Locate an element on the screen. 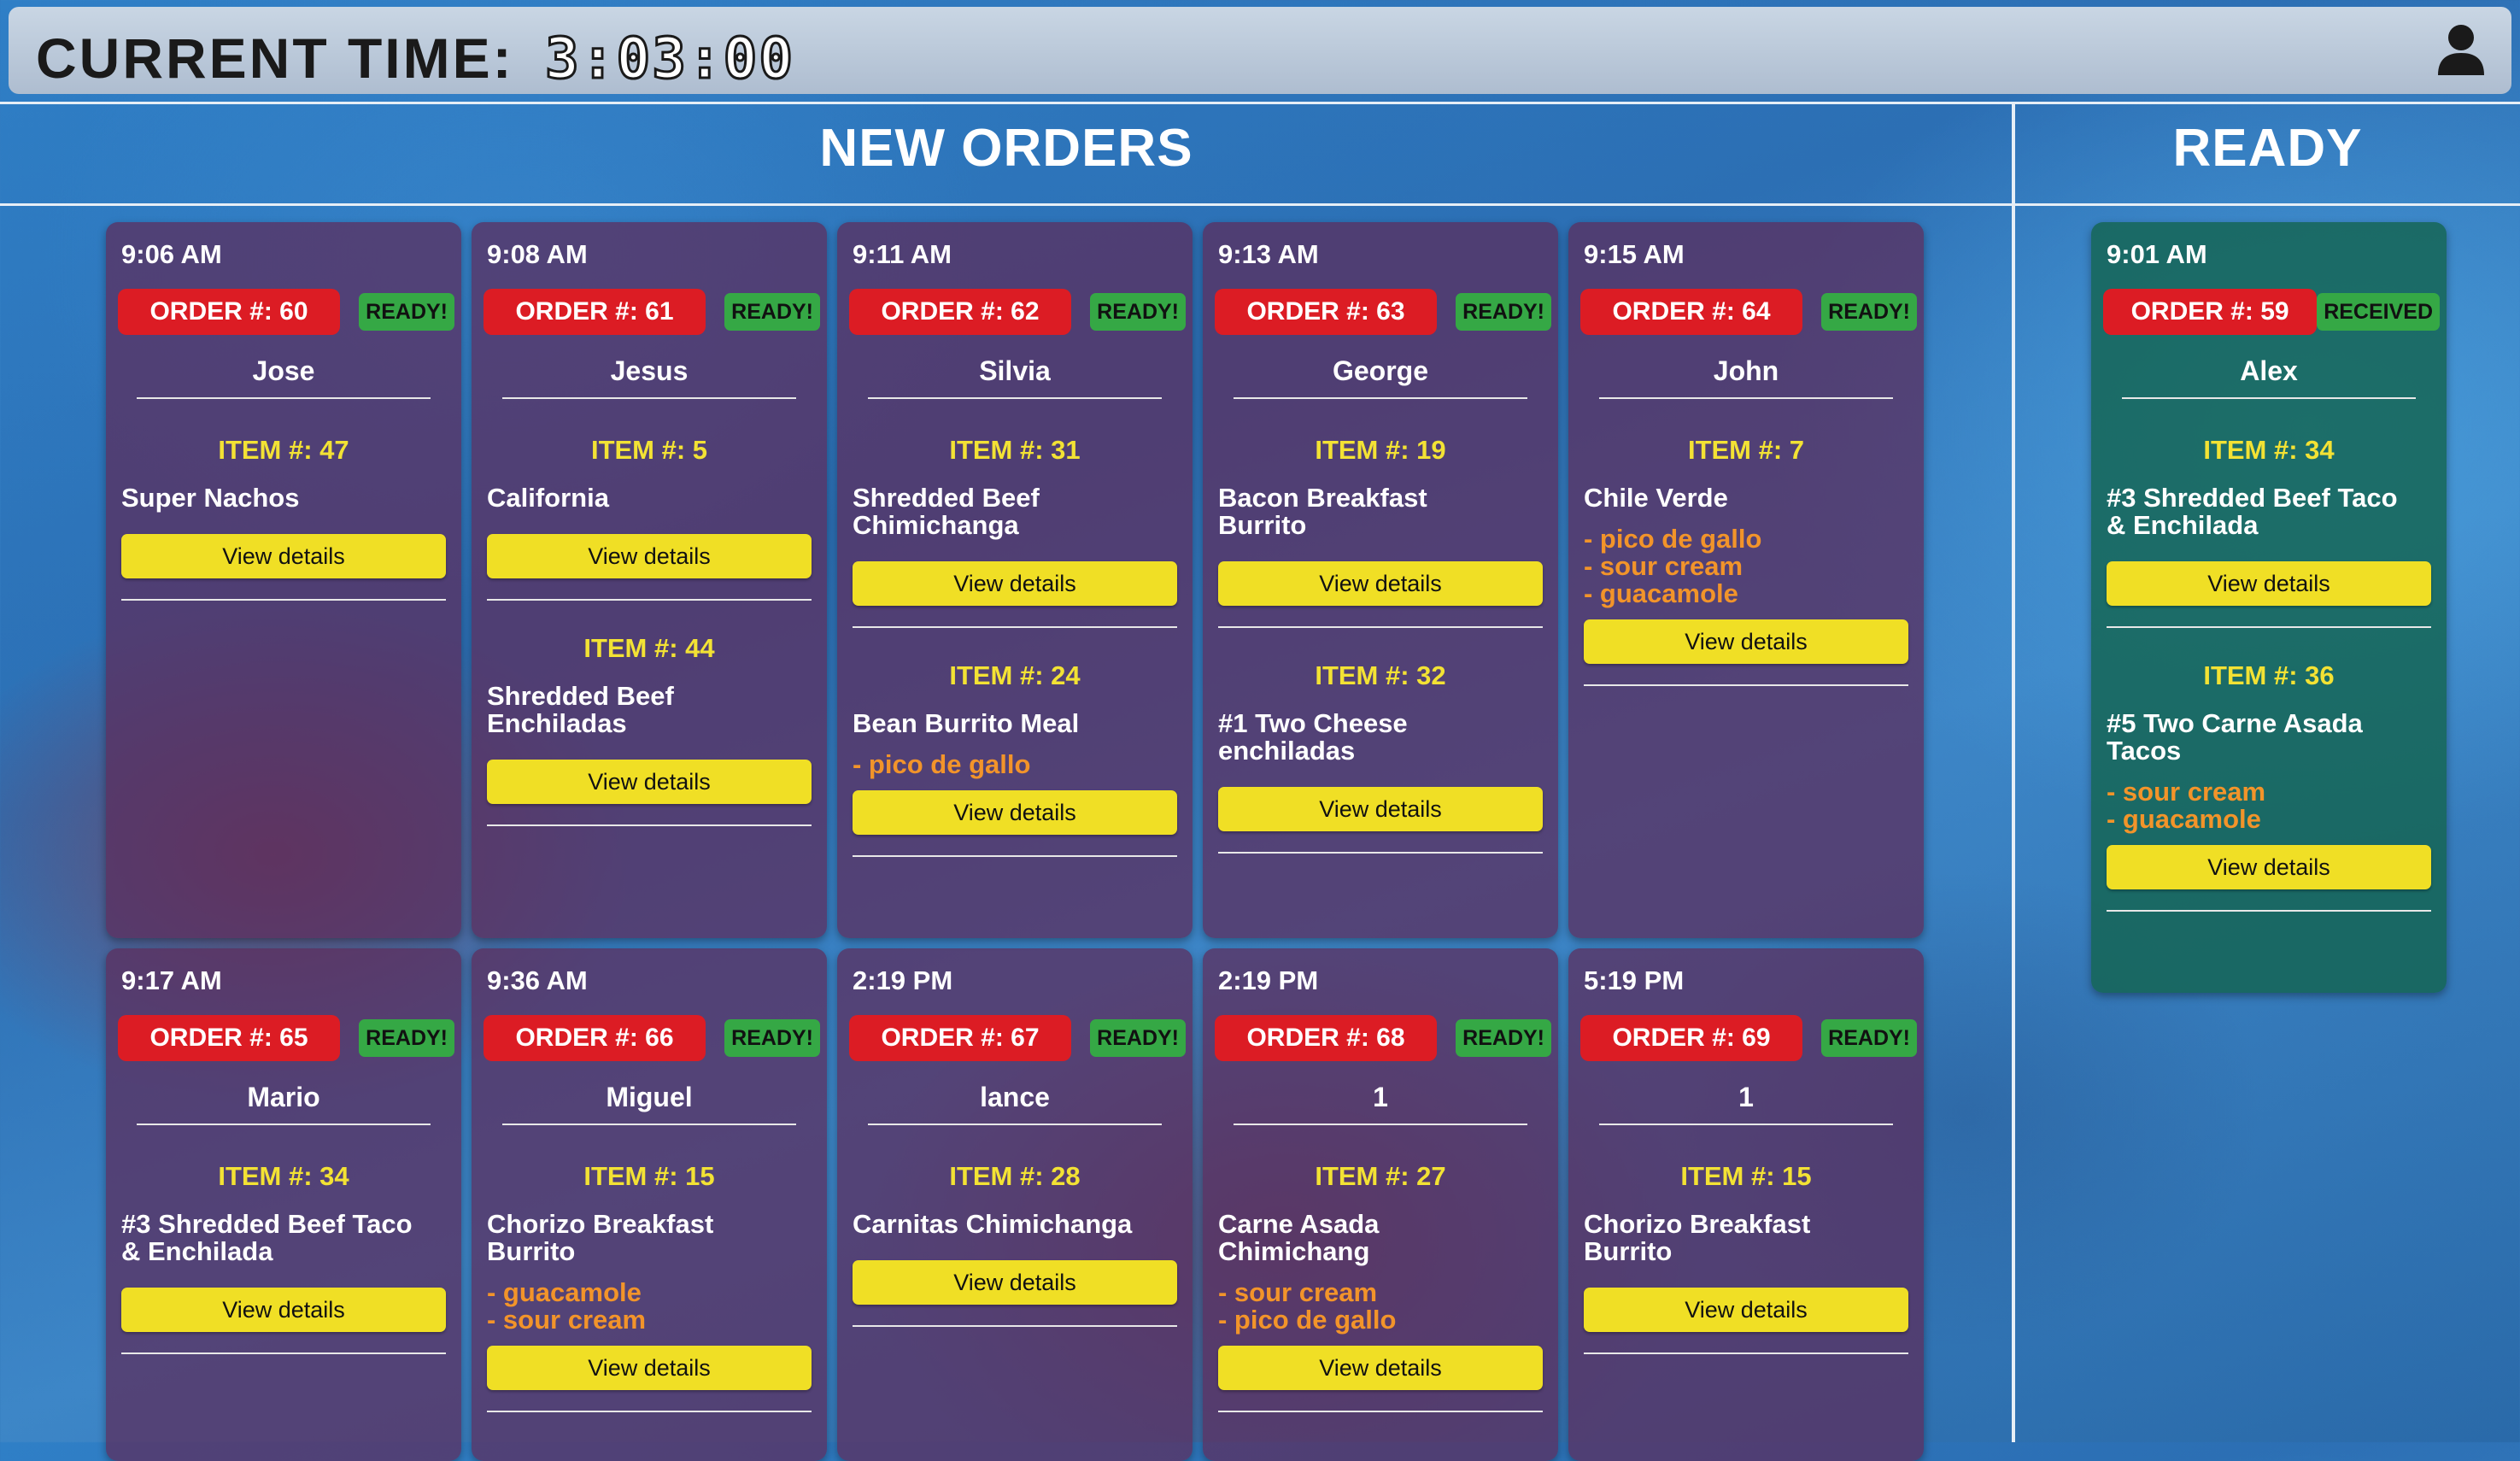  item-name: California is located at coordinates (548, 498).